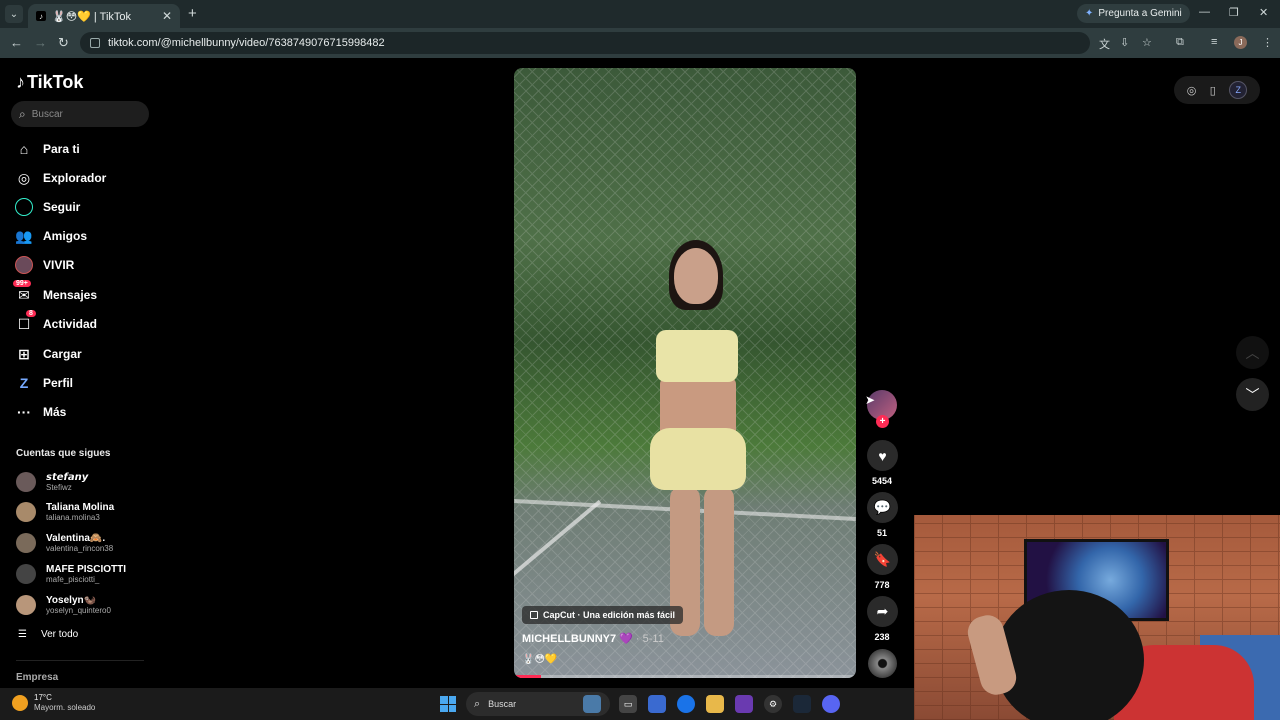 This screenshot has height=720, width=1280. Describe the element at coordinates (686, 704) in the screenshot. I see `chrome-icon` at that location.